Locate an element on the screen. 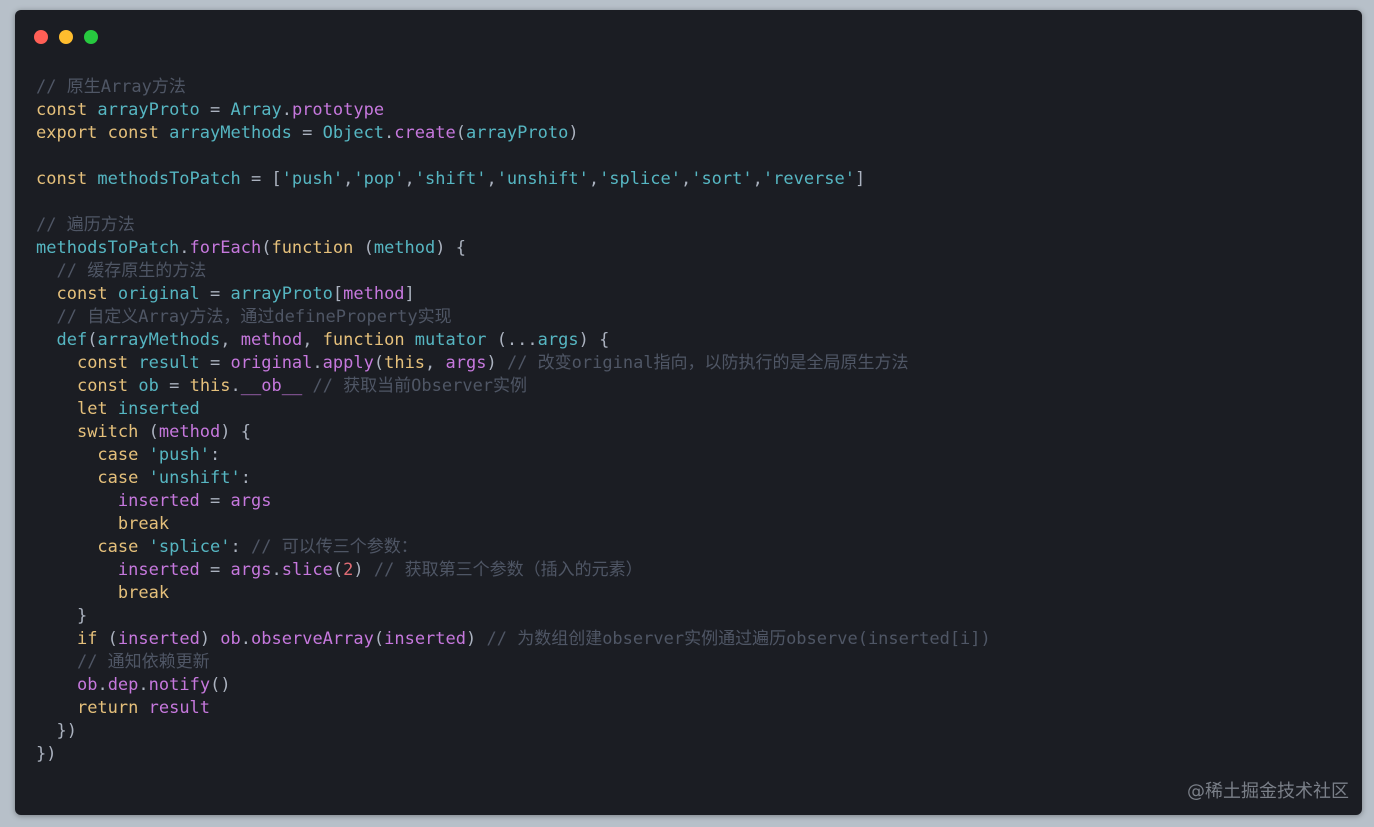 The width and height of the screenshot is (1374, 827). code-token-fn: forEach is located at coordinates (225, 248).